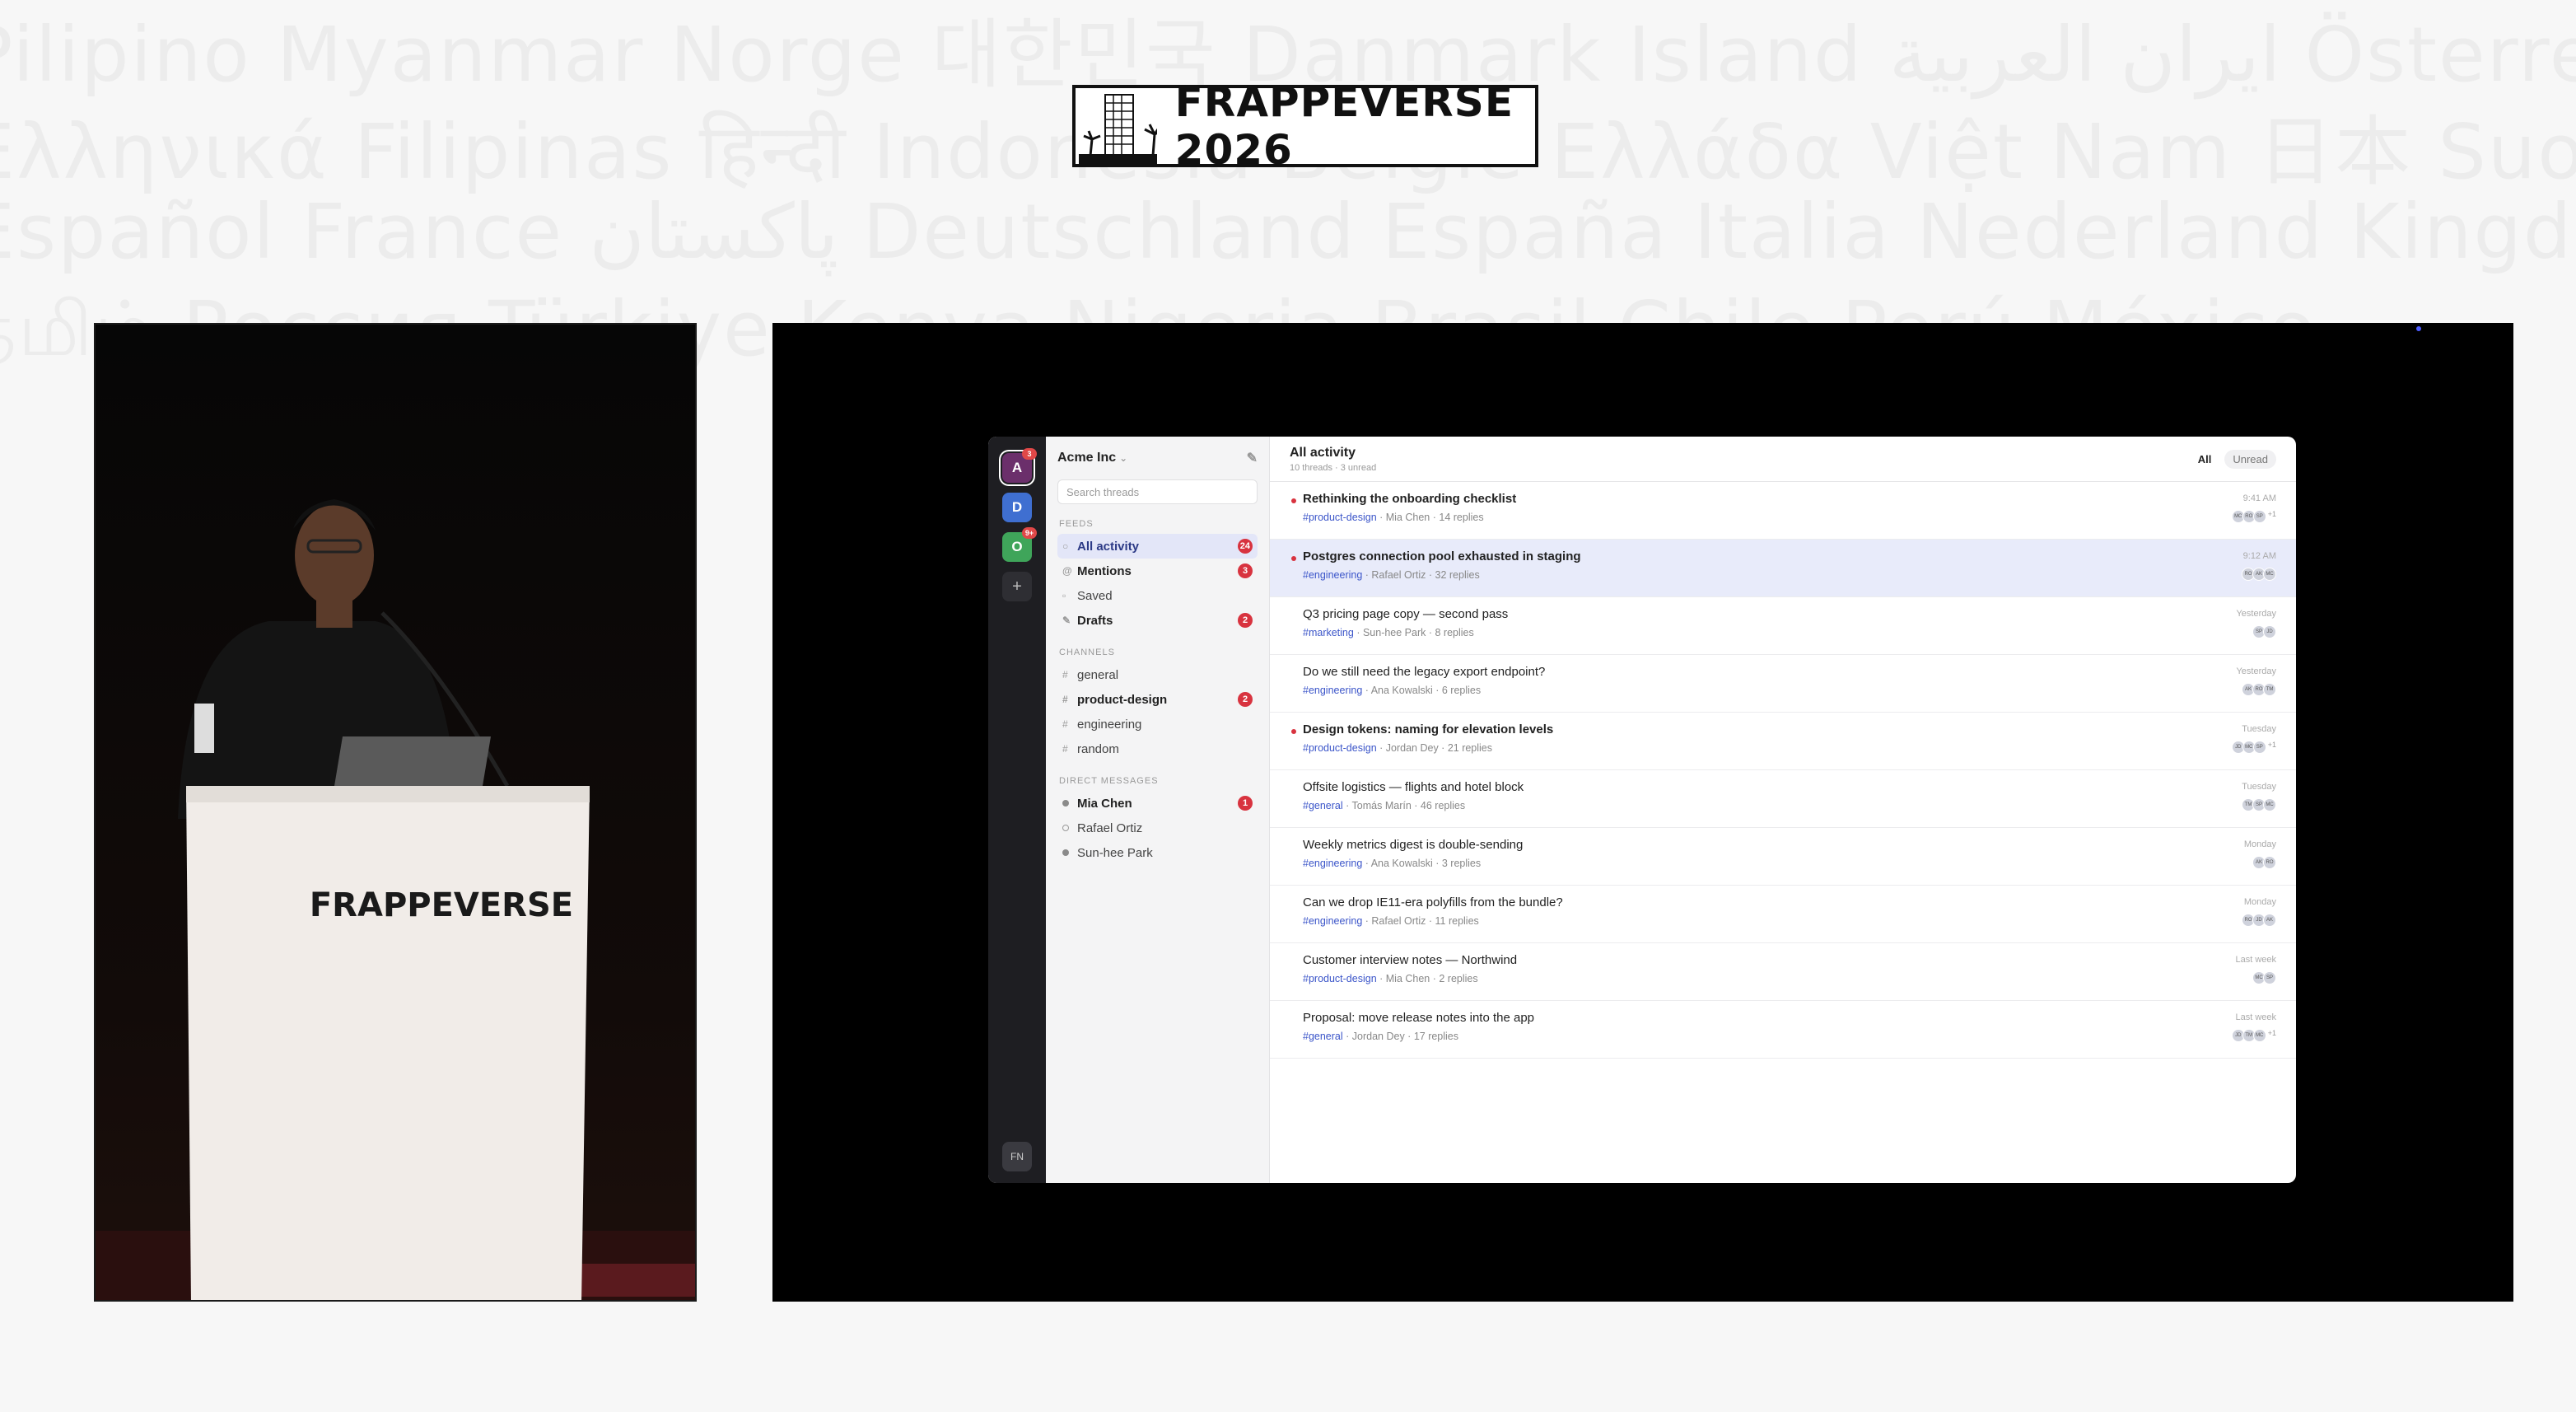 The image size is (2576, 1412). What do you see at coordinates (1157, 546) in the screenshot?
I see `sidebar-item-all-activity: ○ All activity 24` at bounding box center [1157, 546].